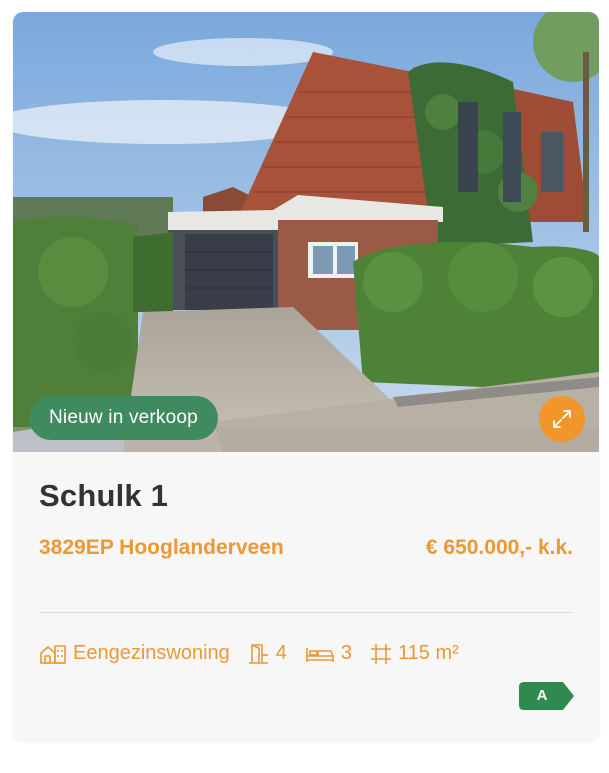 Image resolution: width=609 pixels, height=773 pixels. I want to click on bed-icon, so click(320, 654).